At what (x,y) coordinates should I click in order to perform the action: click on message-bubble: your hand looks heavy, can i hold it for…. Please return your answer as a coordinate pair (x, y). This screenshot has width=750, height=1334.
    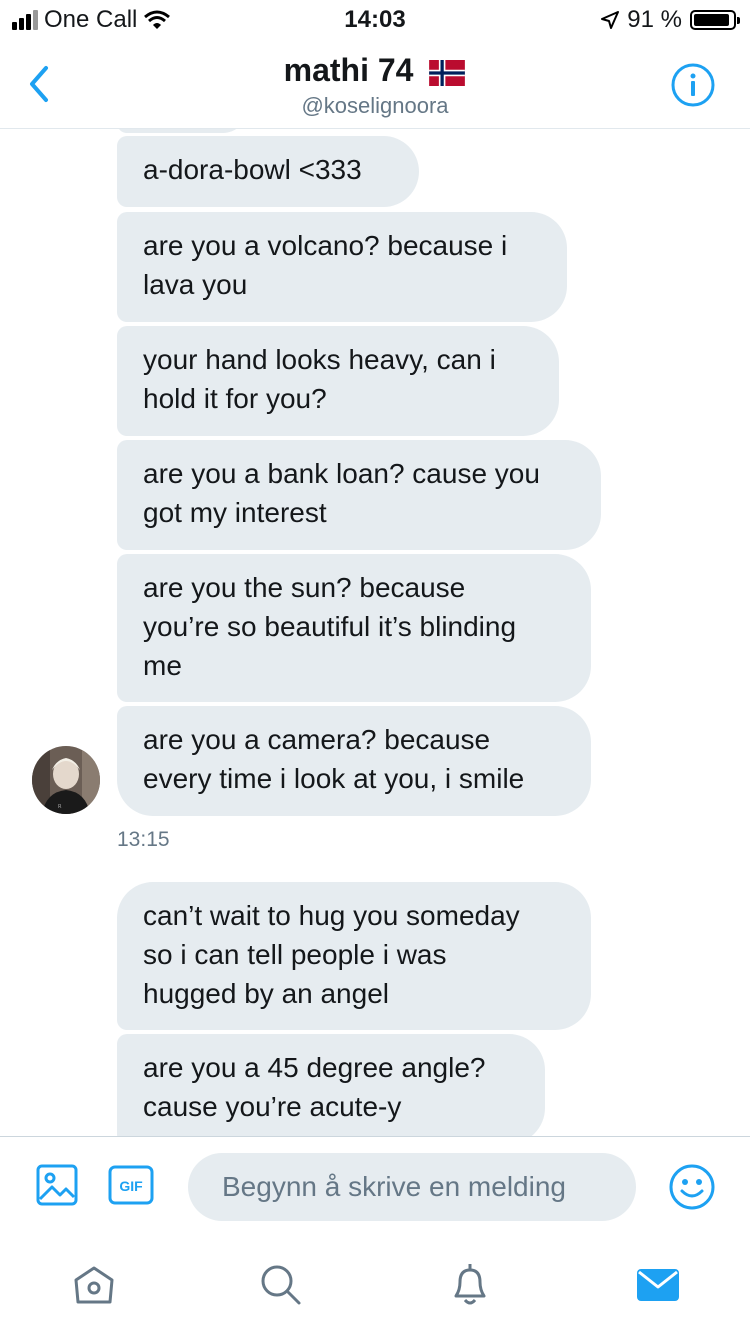
    Looking at the image, I should click on (338, 381).